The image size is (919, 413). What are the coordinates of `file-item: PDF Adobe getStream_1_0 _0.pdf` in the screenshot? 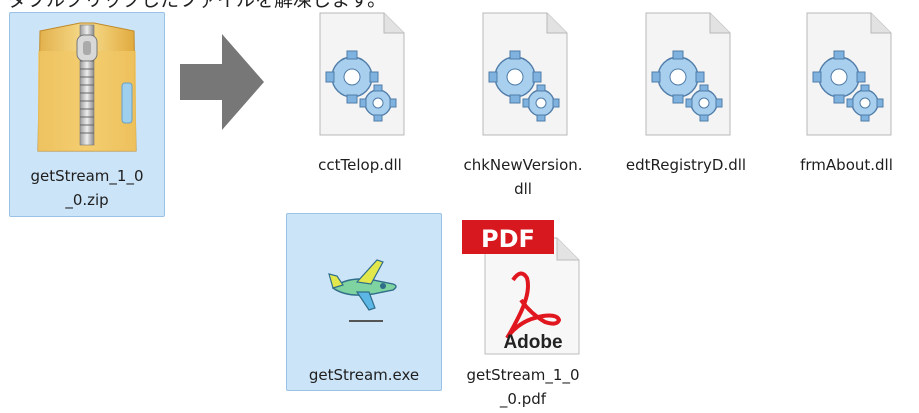 It's located at (523, 313).